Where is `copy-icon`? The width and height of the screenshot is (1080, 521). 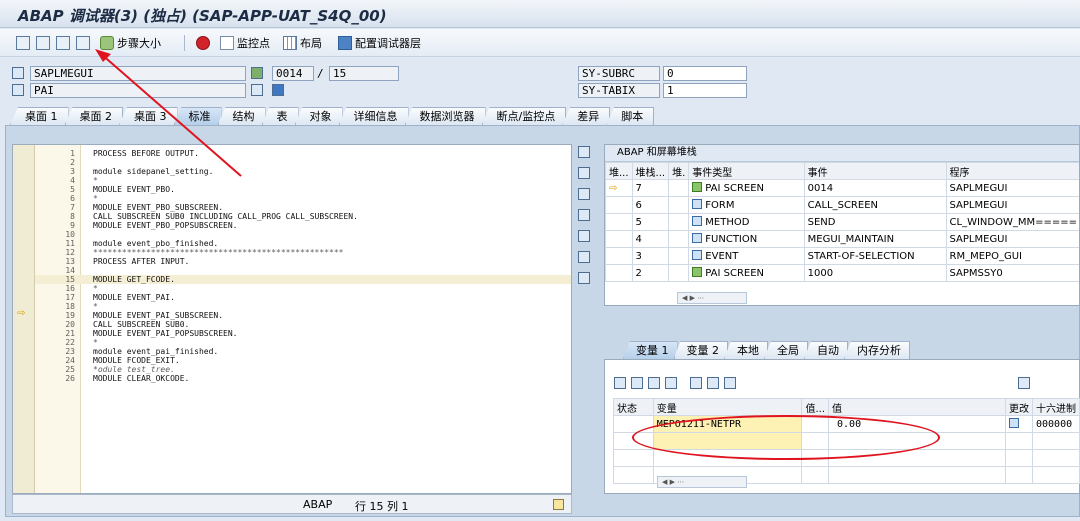 copy-icon is located at coordinates (654, 383).